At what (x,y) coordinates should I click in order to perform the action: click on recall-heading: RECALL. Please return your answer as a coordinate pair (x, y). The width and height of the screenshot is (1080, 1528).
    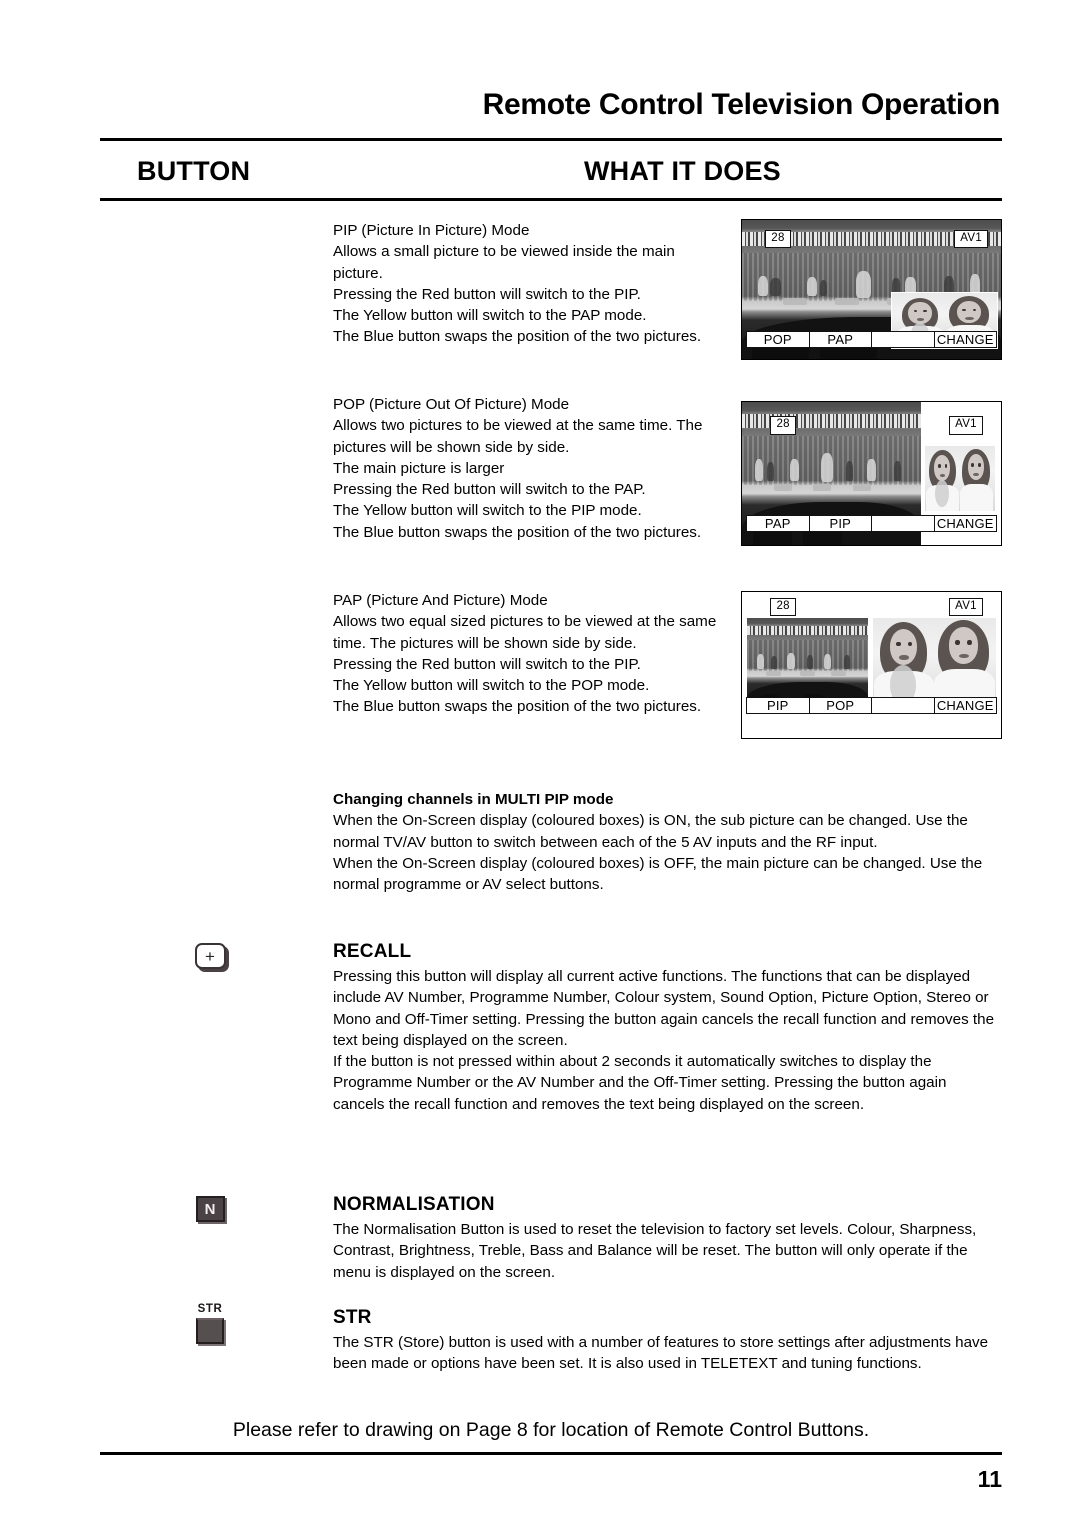
    Looking at the image, I should click on (372, 951).